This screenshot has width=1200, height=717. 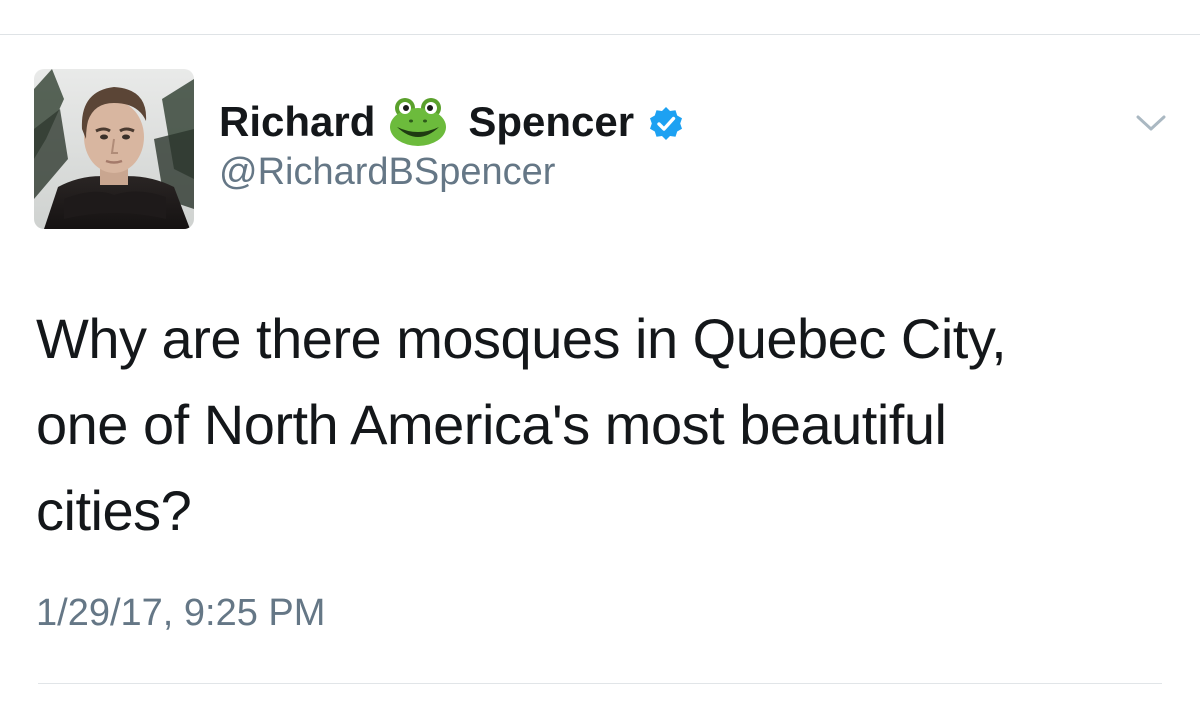 What do you see at coordinates (551, 121) in the screenshot?
I see `display-name-last: Spencer` at bounding box center [551, 121].